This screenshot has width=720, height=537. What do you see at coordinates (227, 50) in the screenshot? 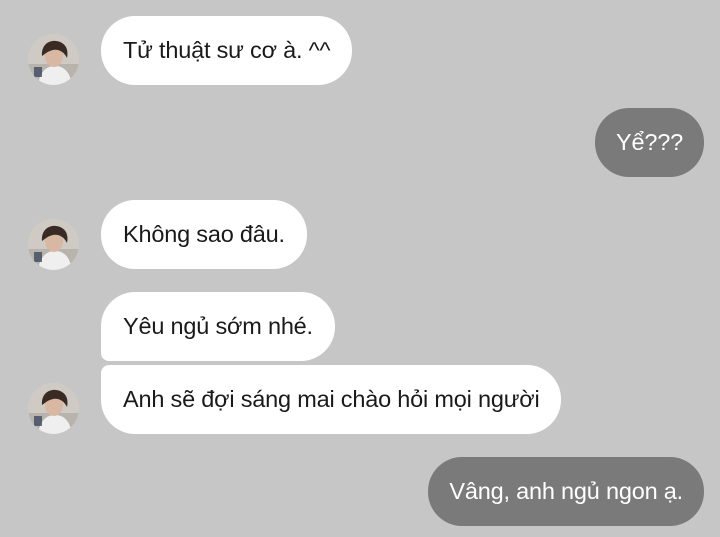
I see `message-incoming: Tử thuật sư cơ à. ^^` at bounding box center [227, 50].